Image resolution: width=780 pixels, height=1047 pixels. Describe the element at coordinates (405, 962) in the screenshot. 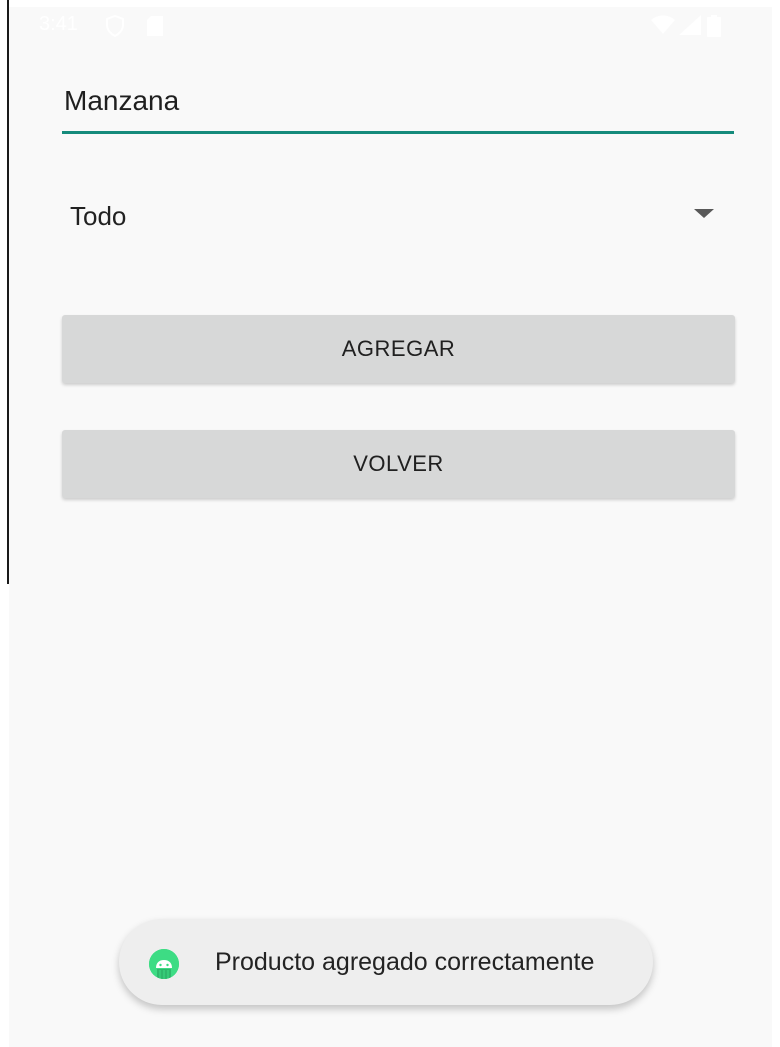

I see `toast-message: Producto agregado correctamente` at that location.